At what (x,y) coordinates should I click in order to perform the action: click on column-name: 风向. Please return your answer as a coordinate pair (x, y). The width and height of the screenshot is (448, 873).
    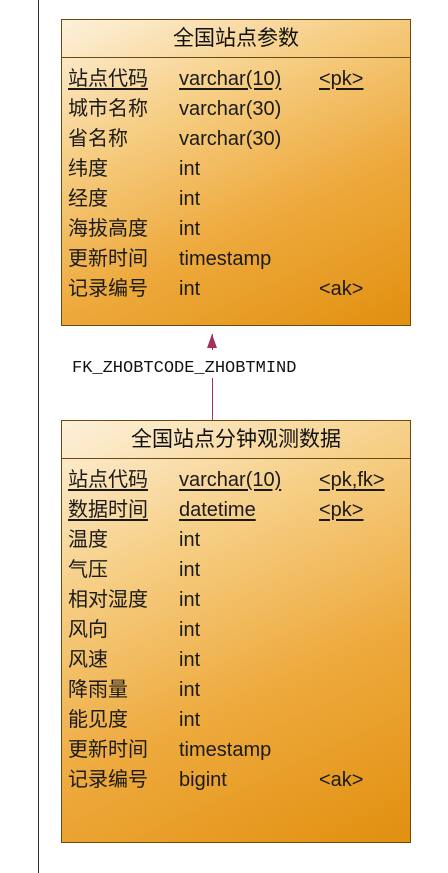
    Looking at the image, I should click on (88, 630).